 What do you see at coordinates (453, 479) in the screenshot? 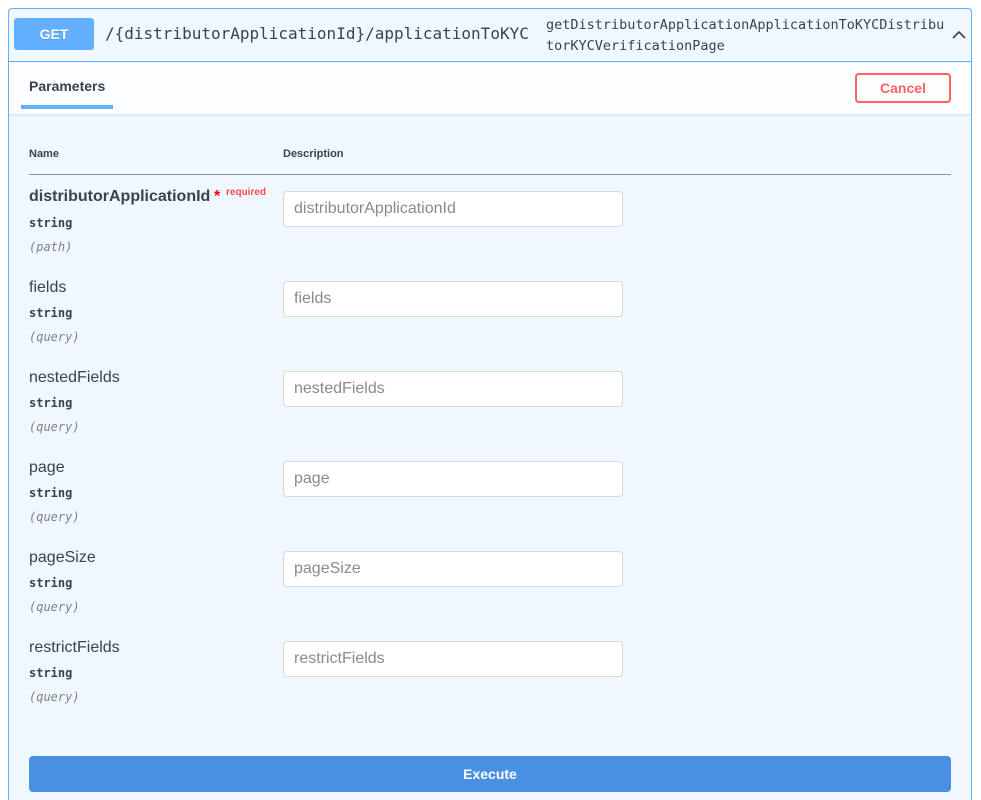
I see `param-input-page` at bounding box center [453, 479].